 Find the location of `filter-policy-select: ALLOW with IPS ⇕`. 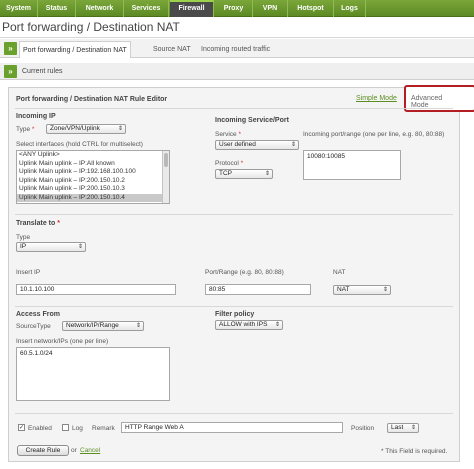

filter-policy-select: ALLOW with IPS ⇕ is located at coordinates (249, 325).